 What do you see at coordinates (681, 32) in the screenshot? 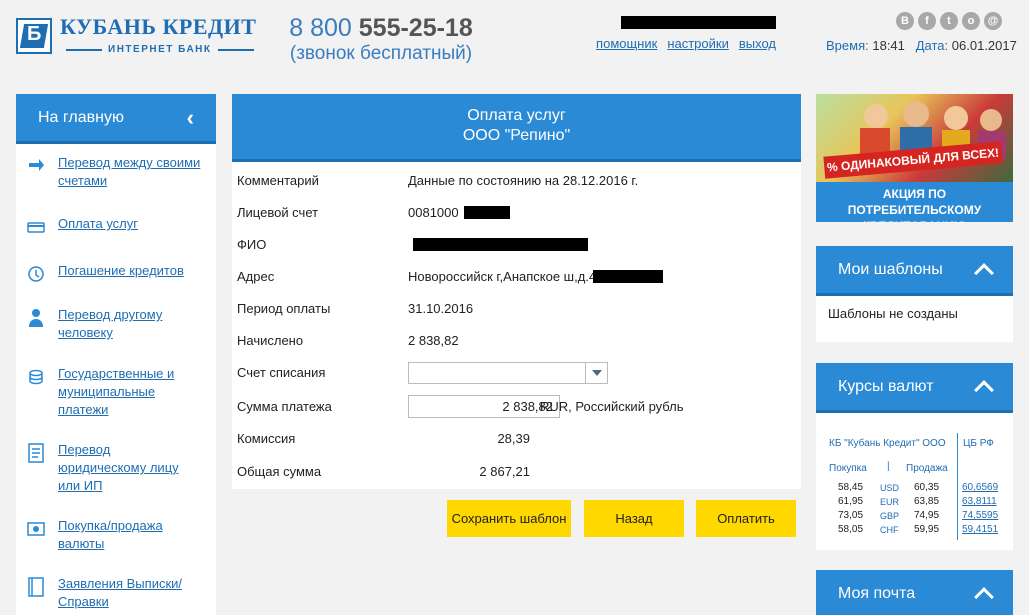
I see `user-block: помощник настройки выход` at bounding box center [681, 32].